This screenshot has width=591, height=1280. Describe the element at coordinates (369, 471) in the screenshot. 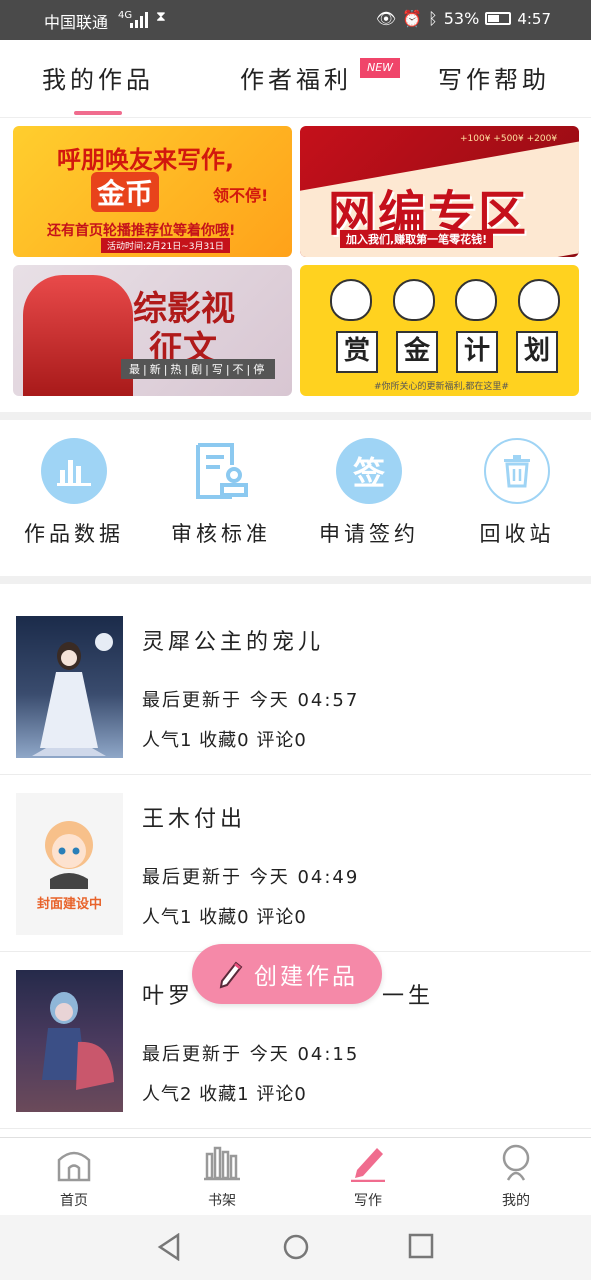

I see `sign-icon: 签` at that location.